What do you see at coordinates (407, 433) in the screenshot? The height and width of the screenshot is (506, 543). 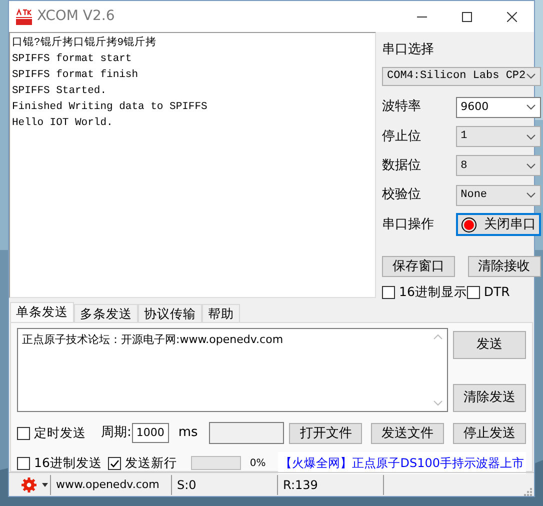 I see `file-button: 发送文件` at bounding box center [407, 433].